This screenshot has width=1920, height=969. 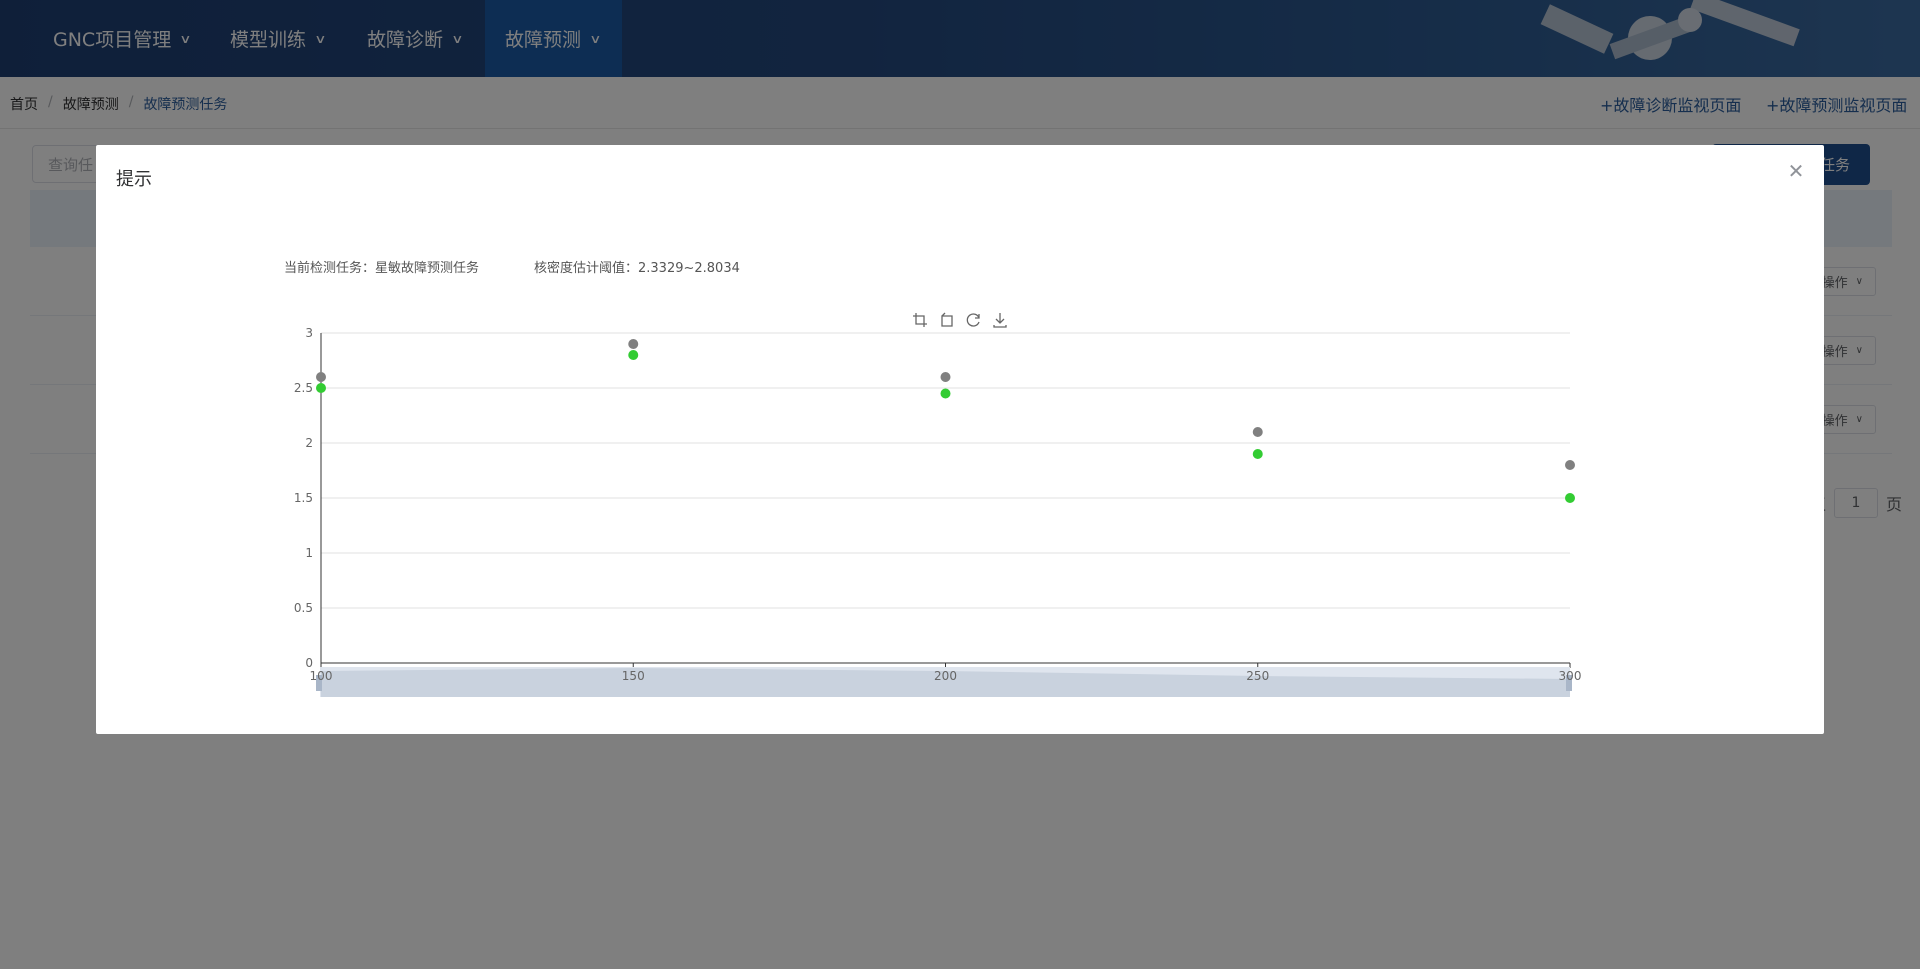 I want to click on y-tick-label: 0.5, so click(x=303, y=608).